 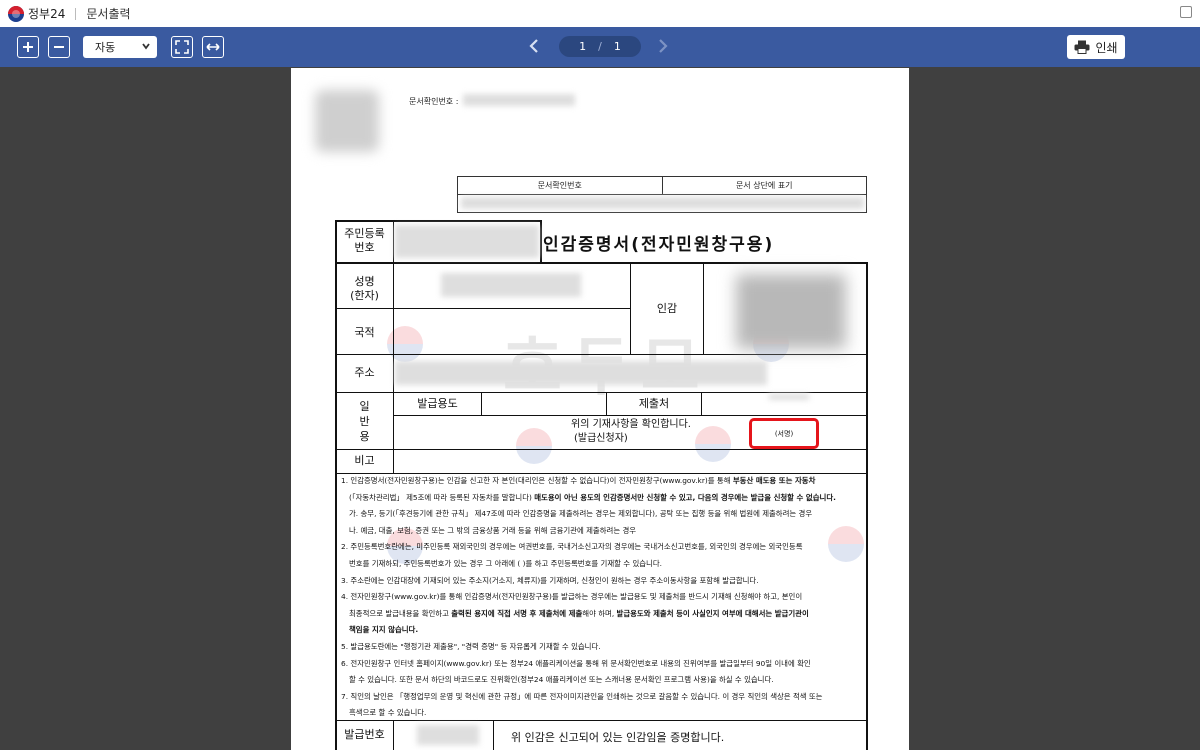 I want to click on print-label: 인쇄, so click(x=1106, y=47).